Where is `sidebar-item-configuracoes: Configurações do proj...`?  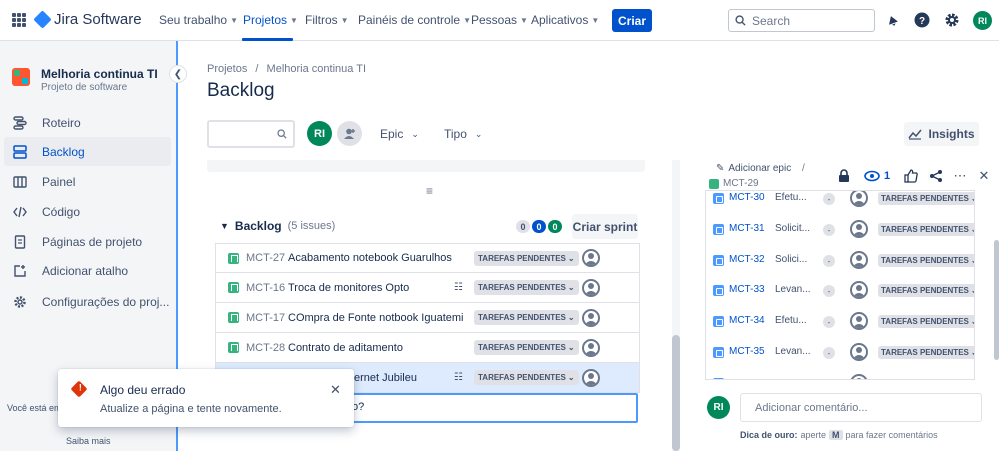
sidebar-item-configuracoes: Configurações do proj... is located at coordinates (87, 301).